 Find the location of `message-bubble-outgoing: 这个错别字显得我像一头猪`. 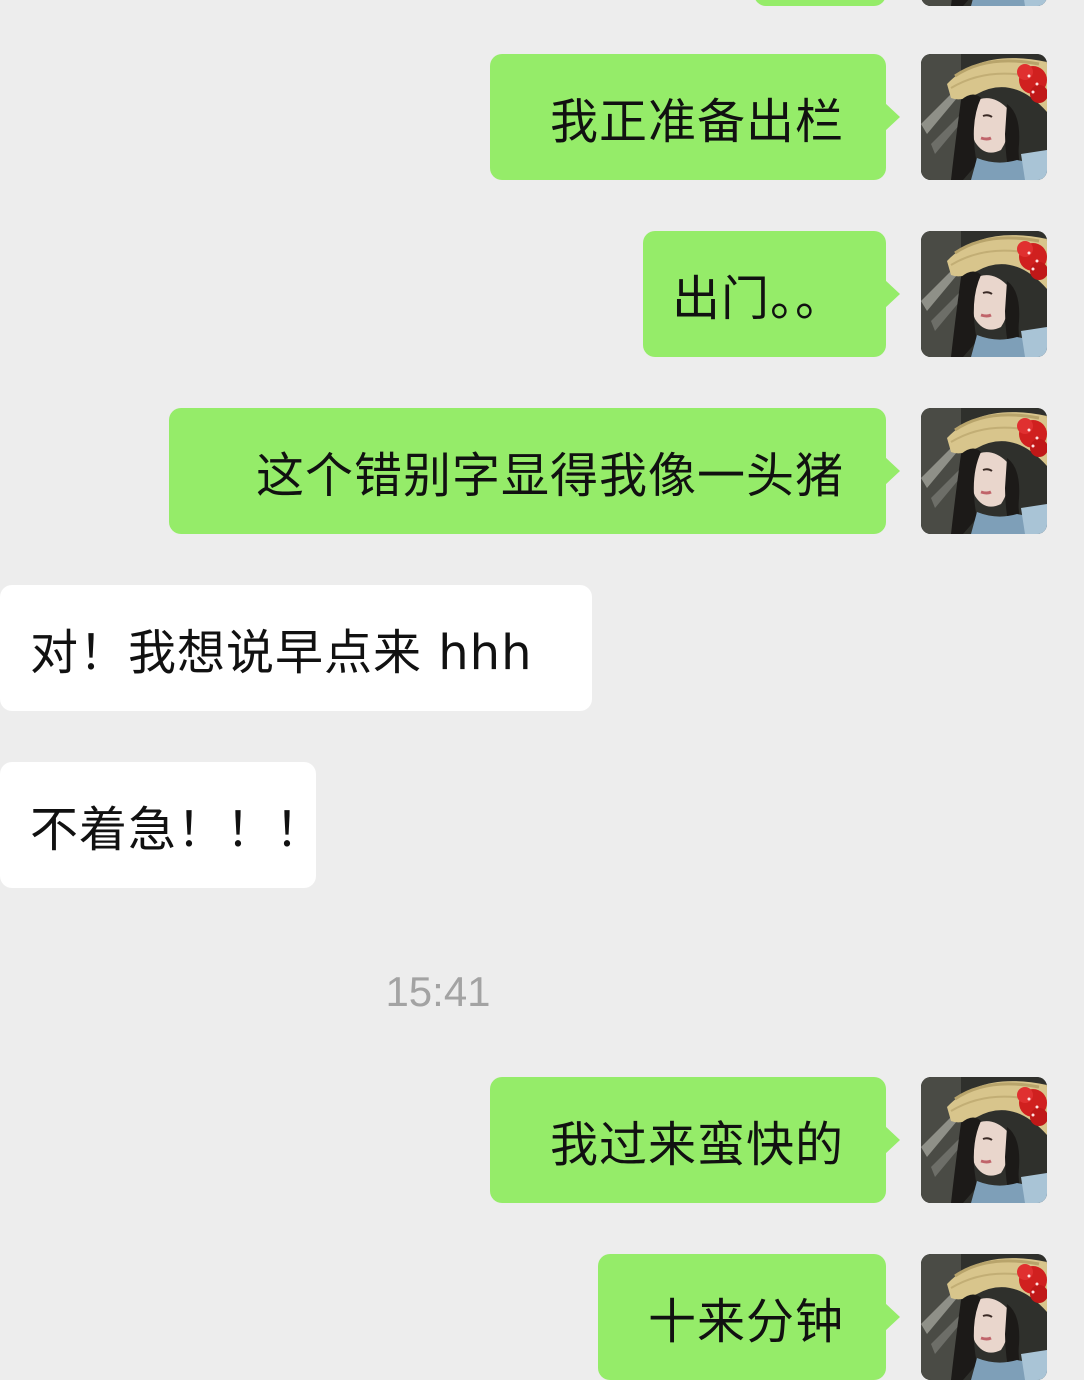

message-bubble-outgoing: 这个错别字显得我像一头猪 is located at coordinates (534, 471).